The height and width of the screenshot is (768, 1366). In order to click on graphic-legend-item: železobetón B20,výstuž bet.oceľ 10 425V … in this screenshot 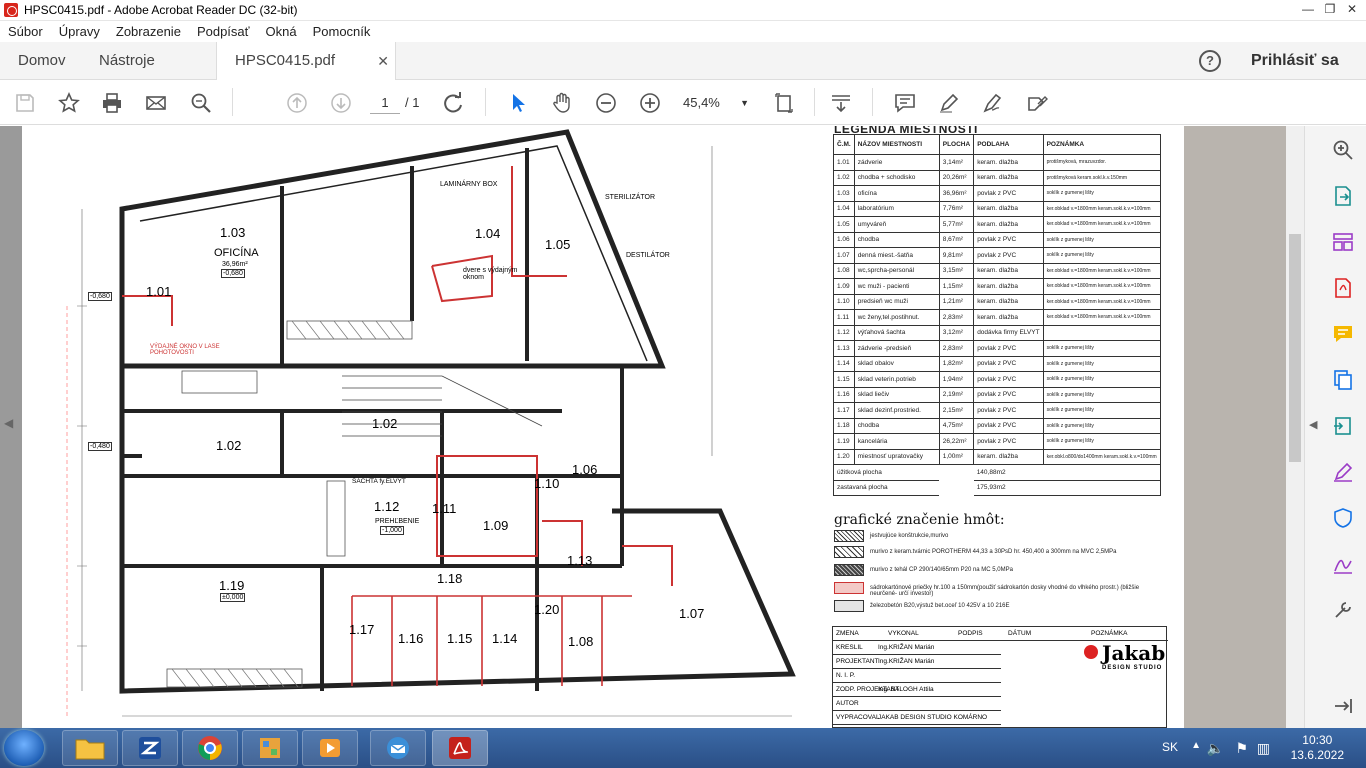, I will do `click(999, 607)`.